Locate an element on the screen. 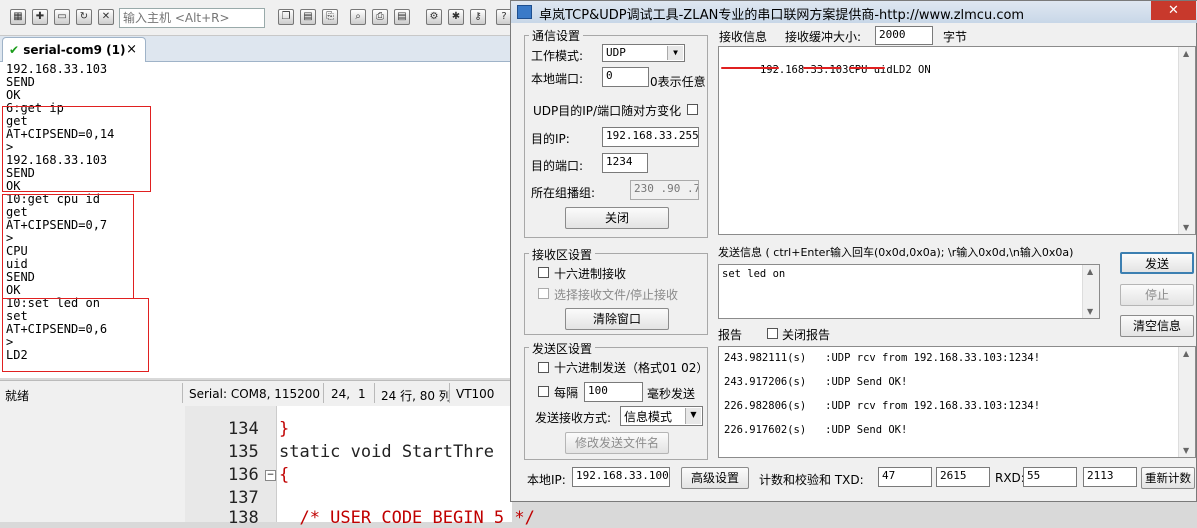 The height and width of the screenshot is (528, 1197). report-line: 243.917206(s) :UDP Send OK! is located at coordinates (816, 382).